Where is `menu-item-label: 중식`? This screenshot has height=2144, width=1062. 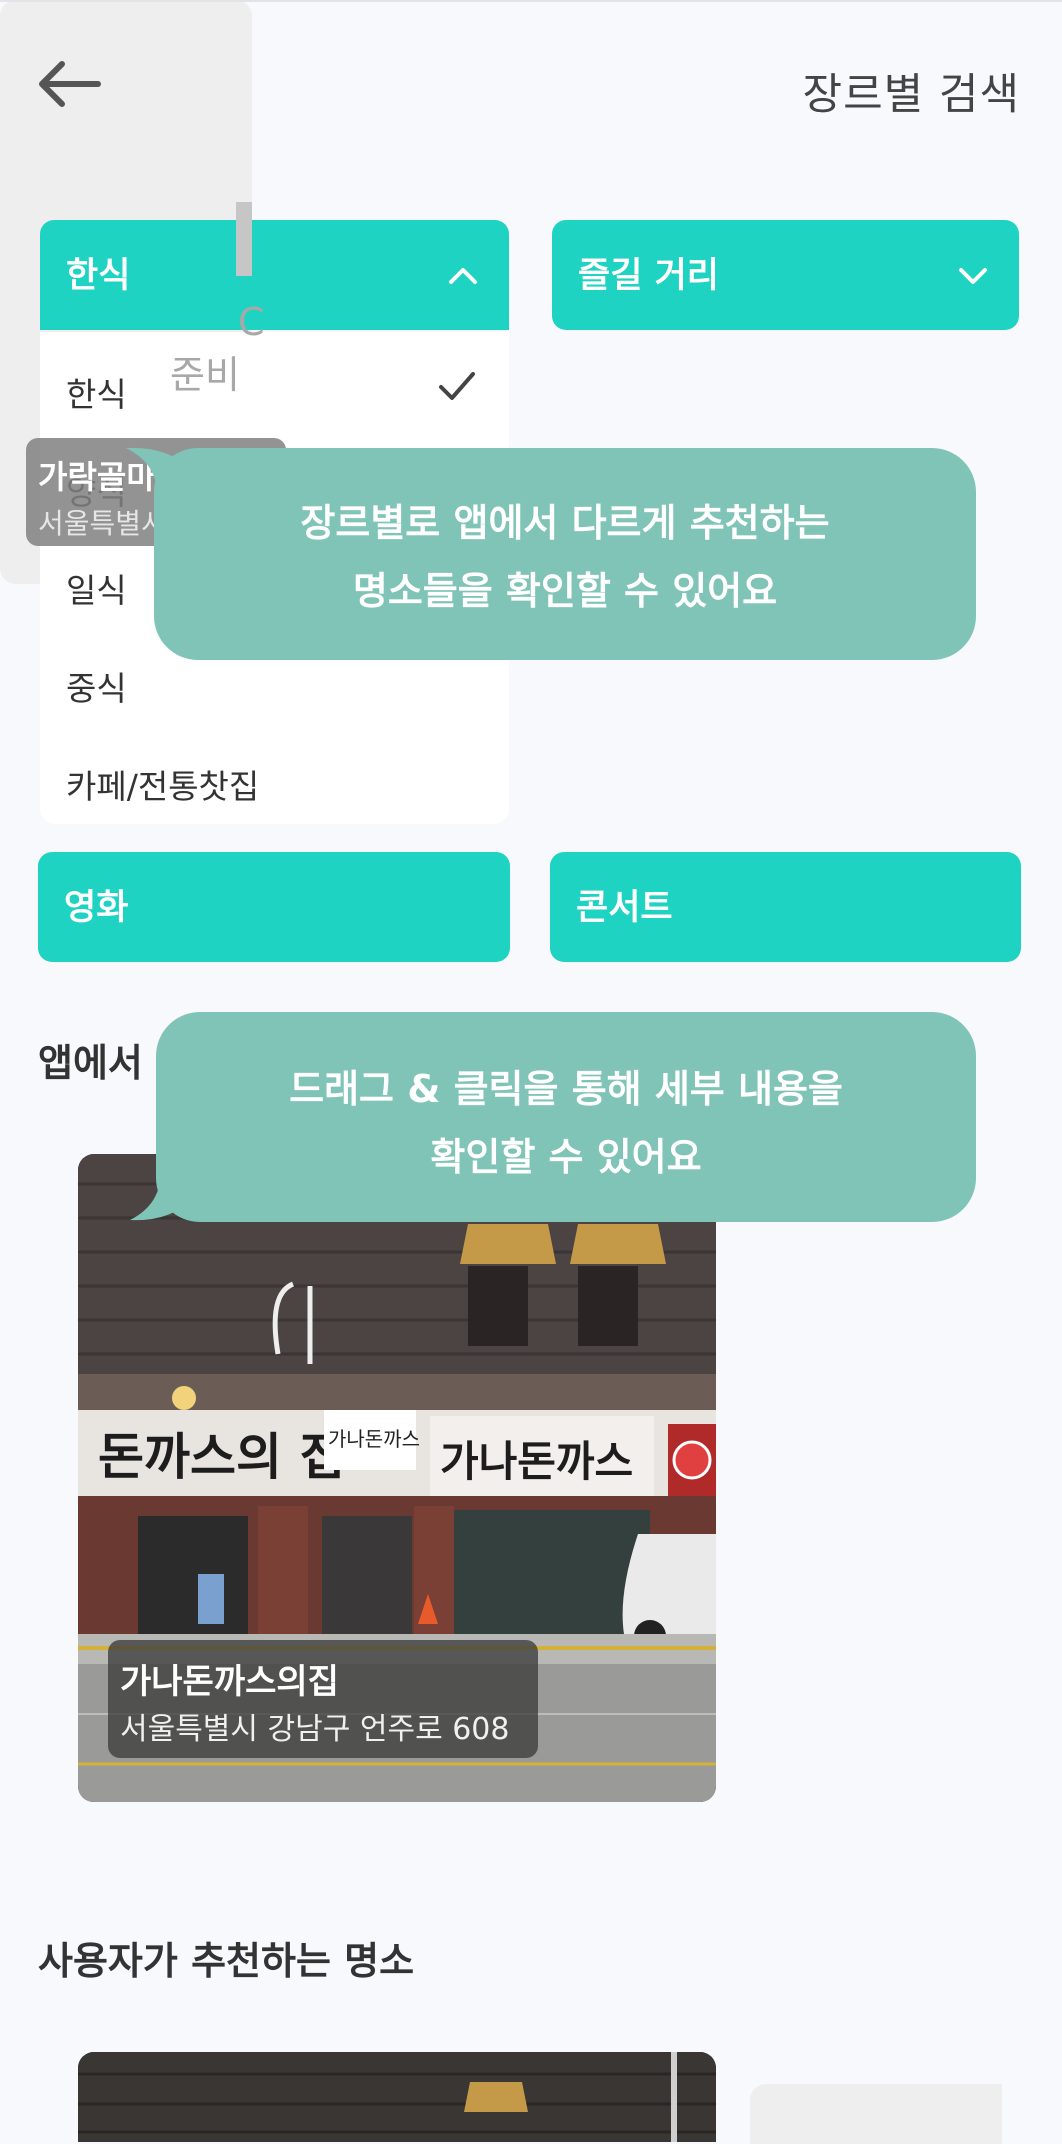
menu-item-label: 중식 is located at coordinates (96, 688).